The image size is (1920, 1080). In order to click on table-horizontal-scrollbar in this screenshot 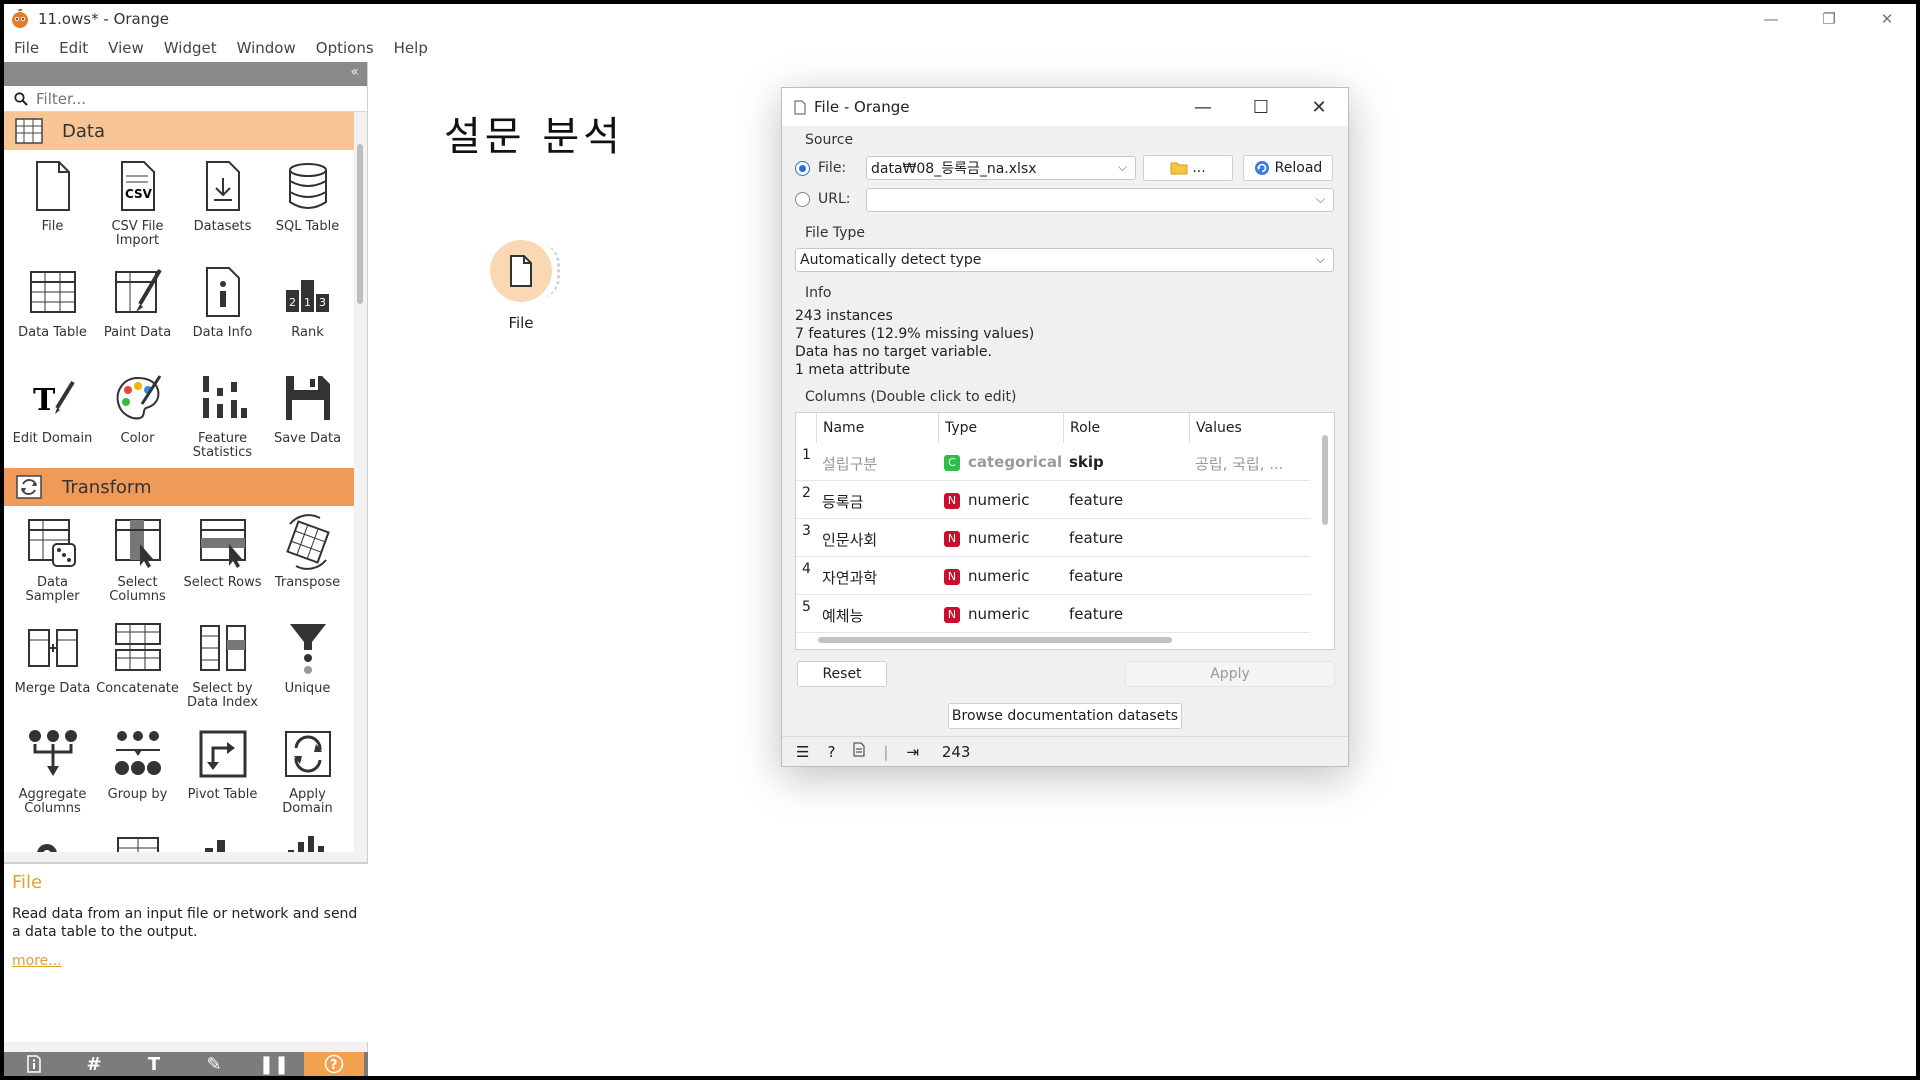, I will do `click(995, 640)`.